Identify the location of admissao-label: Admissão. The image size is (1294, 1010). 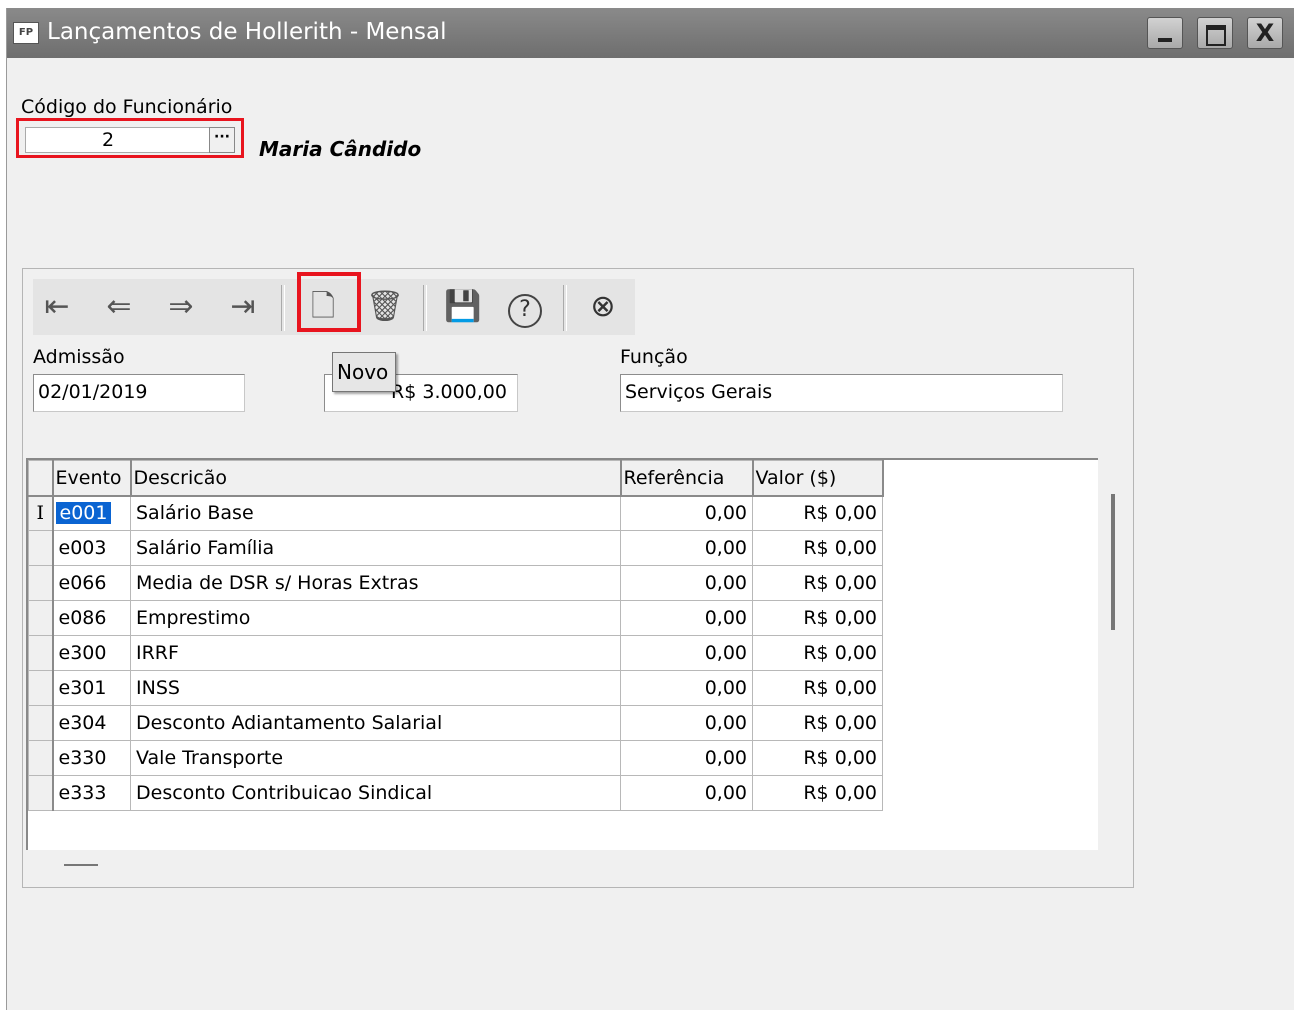
(79, 357).